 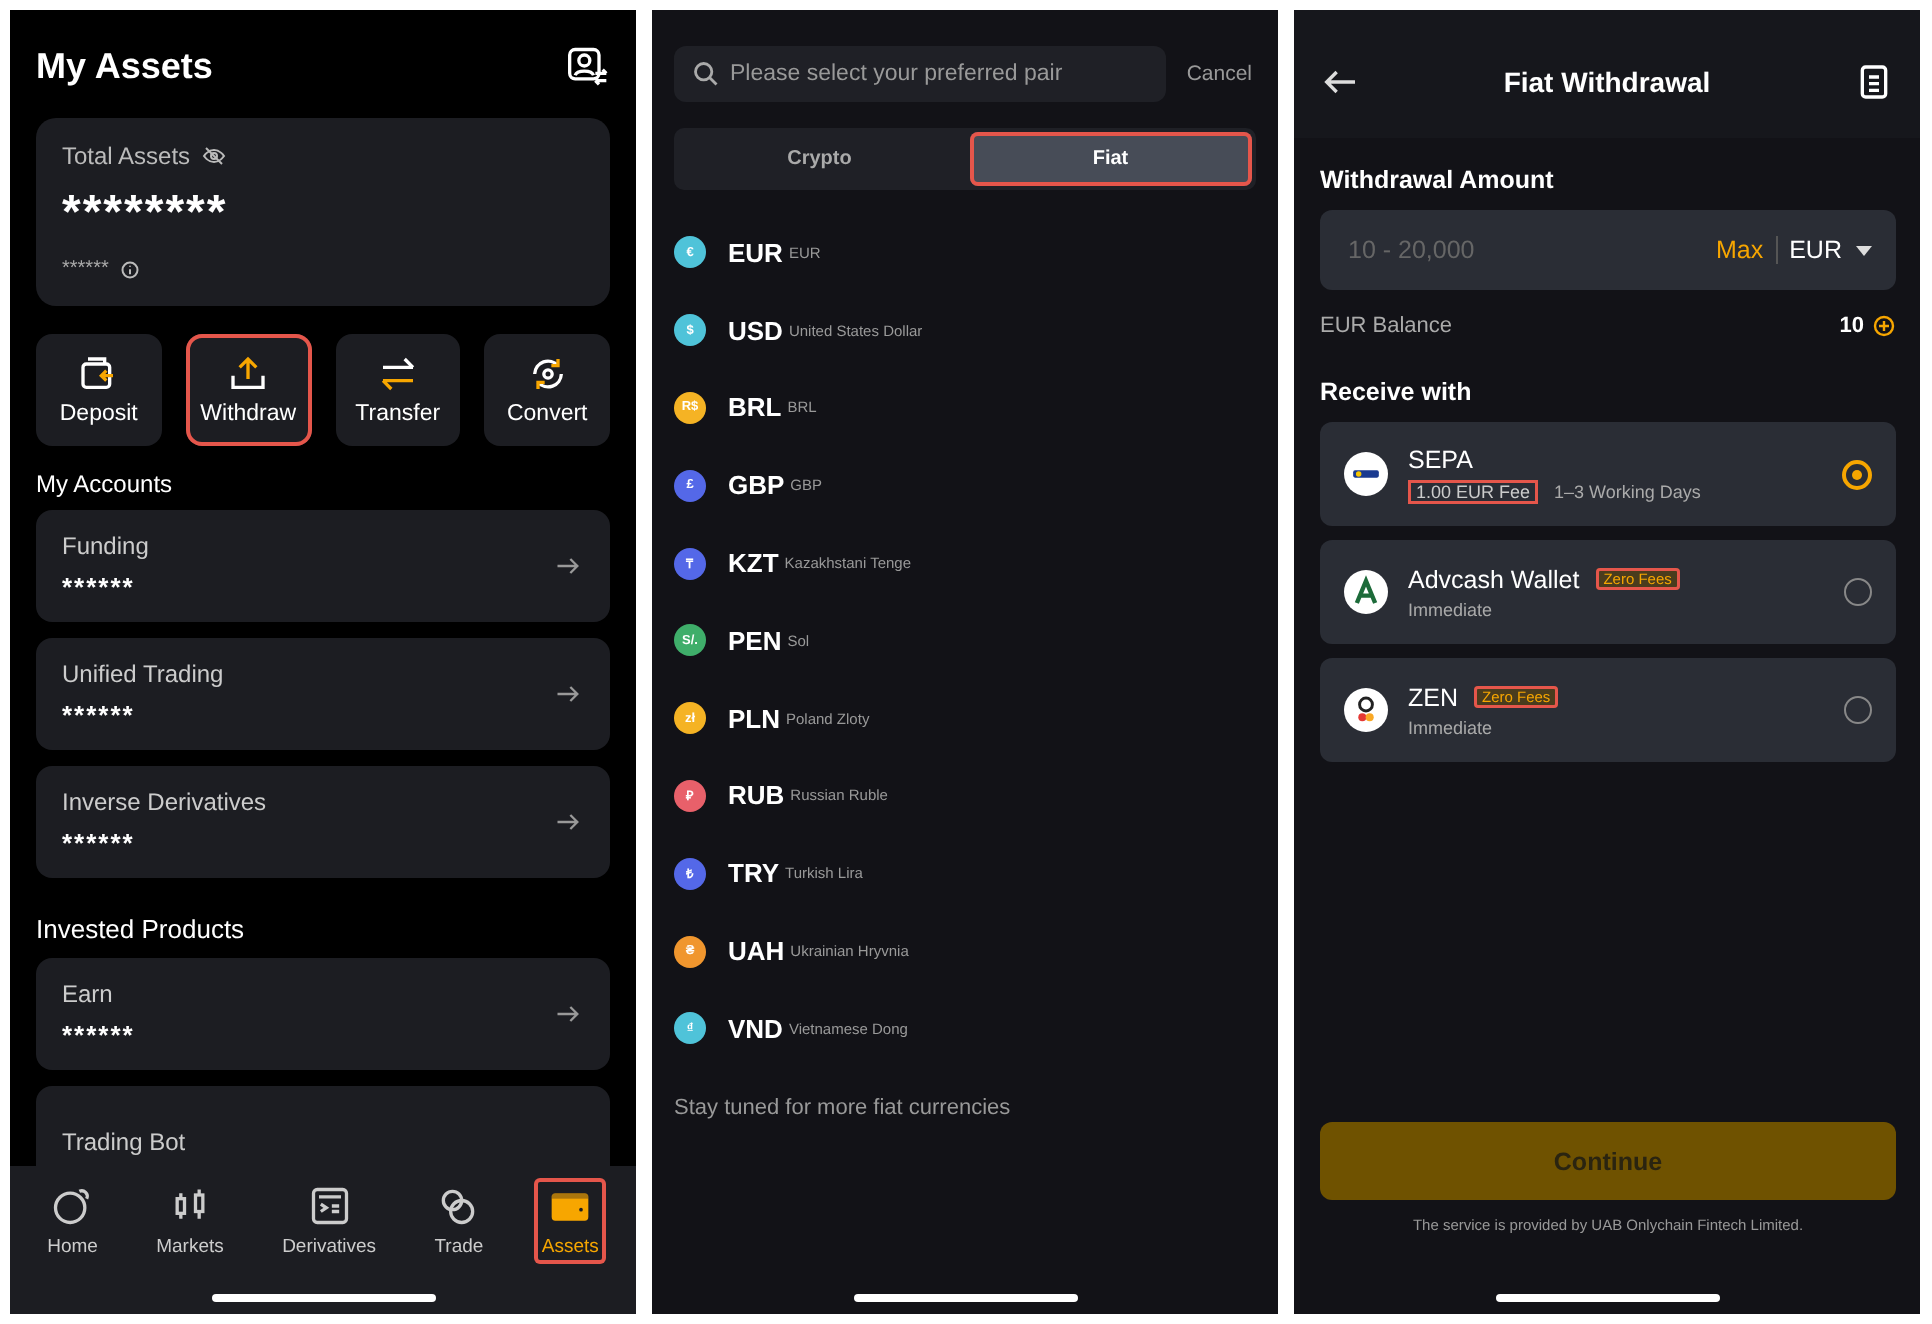 I want to click on currency-code: EUR, so click(x=755, y=252).